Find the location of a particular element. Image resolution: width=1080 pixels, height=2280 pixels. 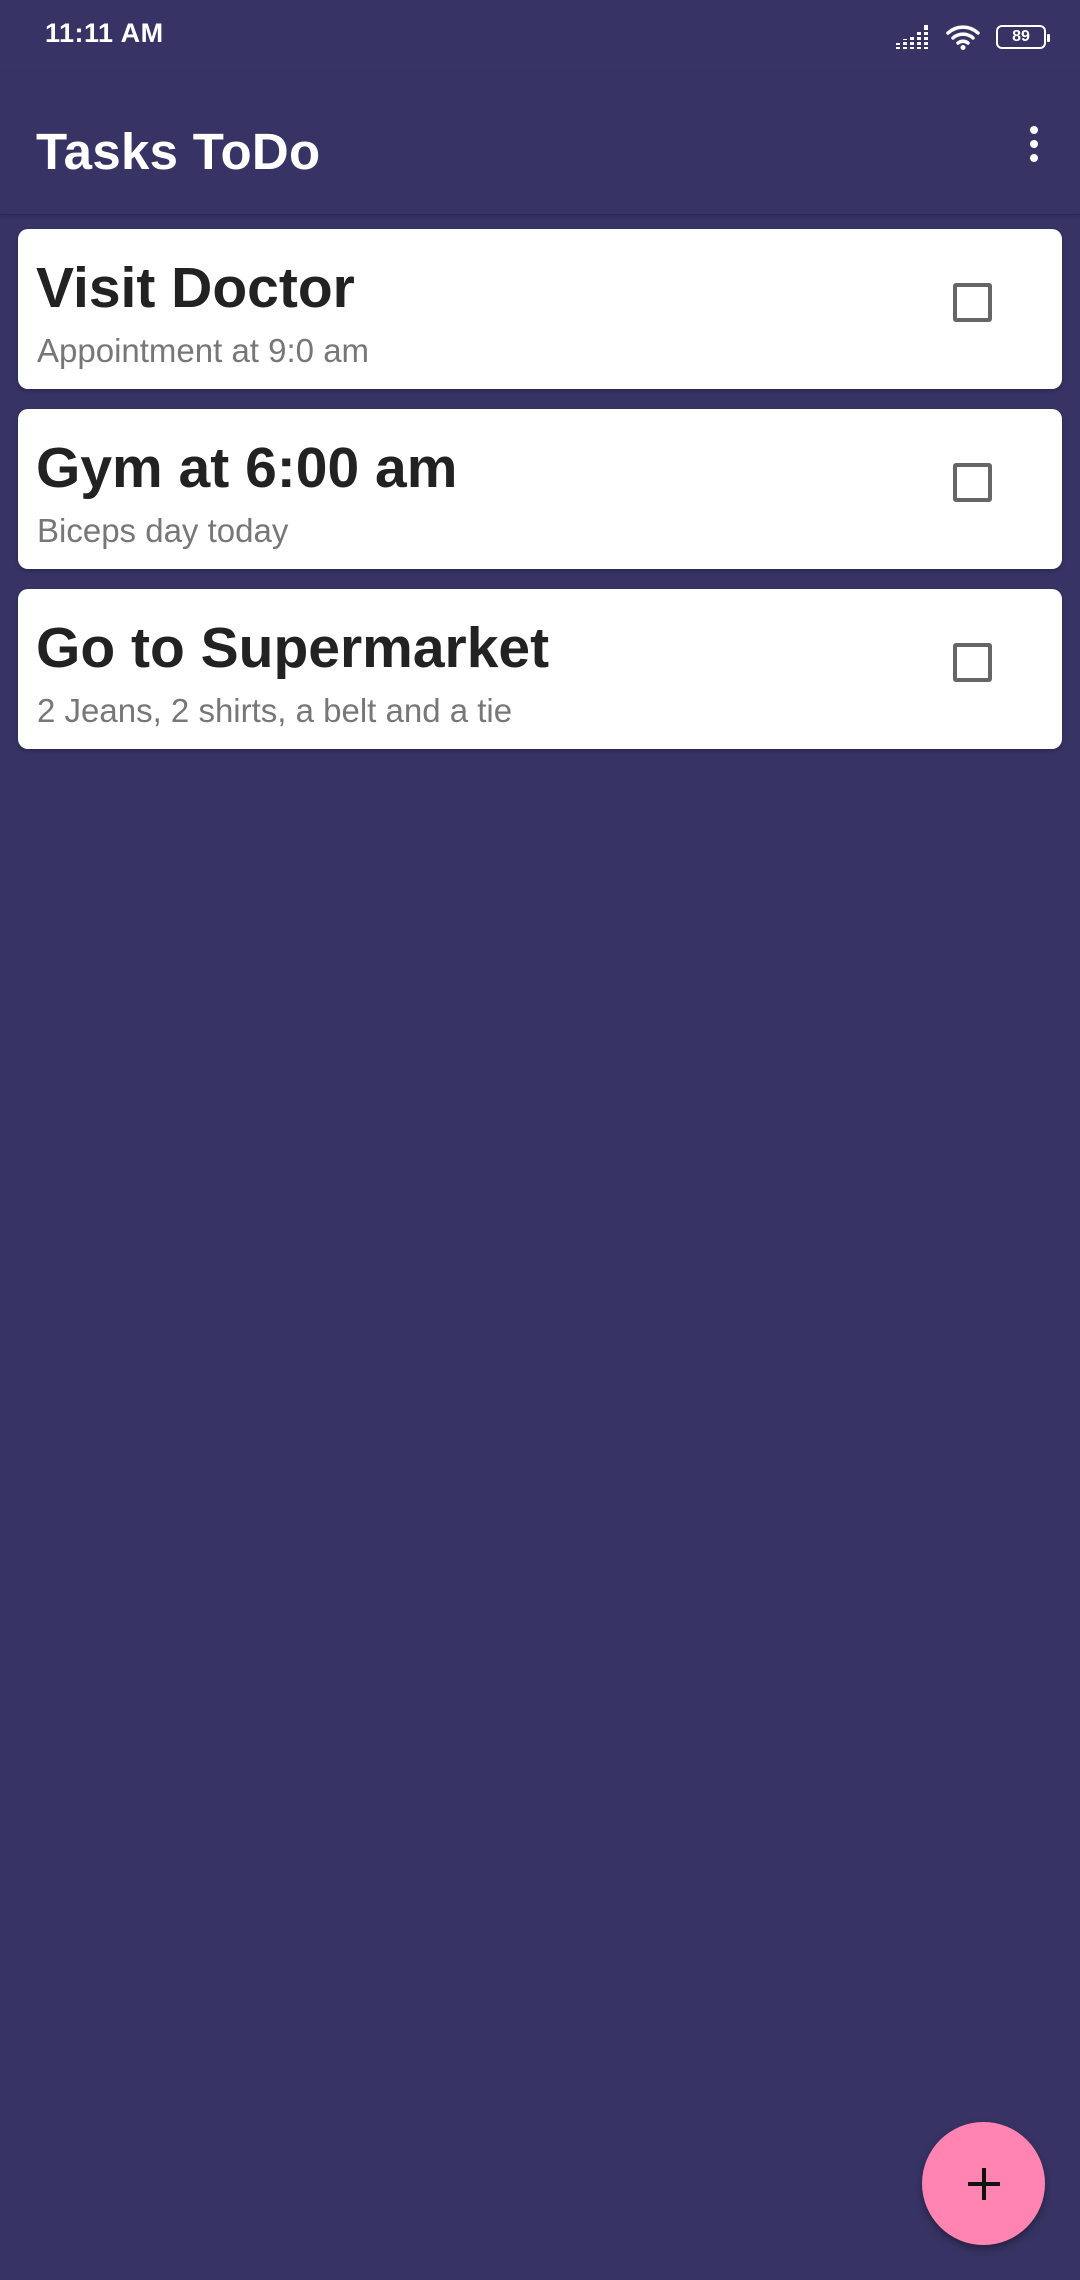

status-icons: 89 is located at coordinates (973, 37).